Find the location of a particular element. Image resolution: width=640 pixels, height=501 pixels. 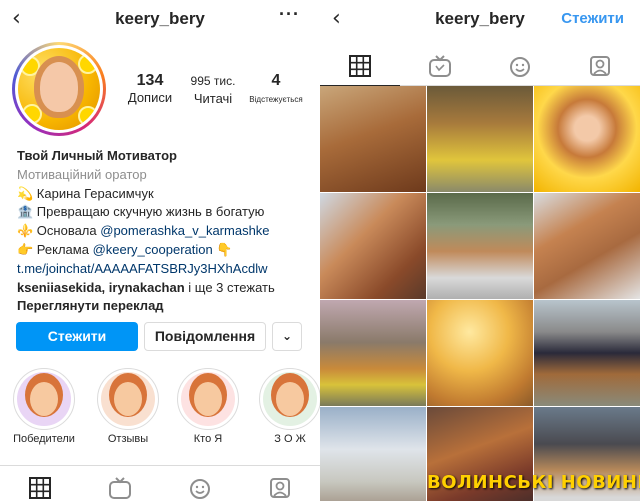

header-follow-link: Стежити is located at coordinates (592, 18).